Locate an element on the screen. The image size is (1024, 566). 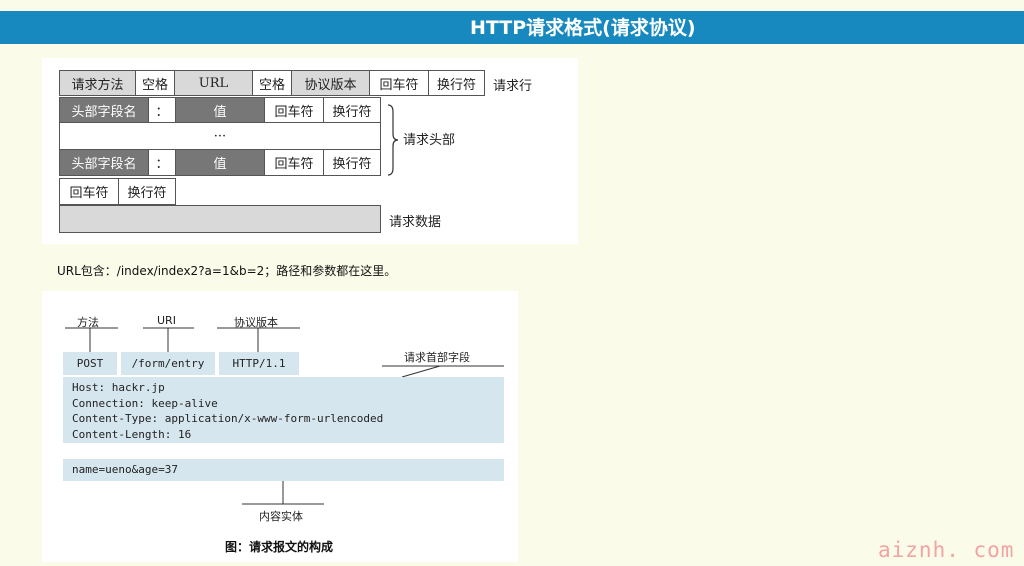
page-title: HTTP请求格式(请求协议) is located at coordinates (583, 28).